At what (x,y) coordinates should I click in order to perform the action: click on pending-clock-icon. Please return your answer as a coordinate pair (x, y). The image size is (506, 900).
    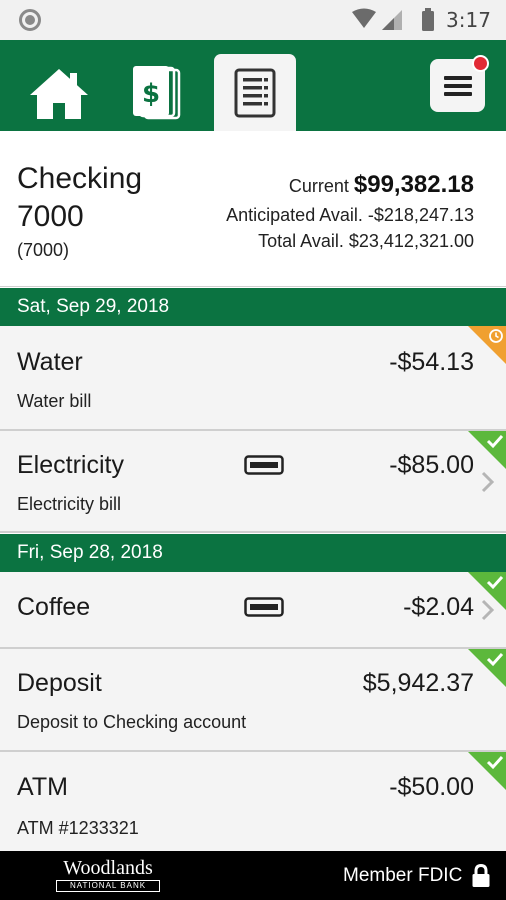
    Looking at the image, I should click on (487, 345).